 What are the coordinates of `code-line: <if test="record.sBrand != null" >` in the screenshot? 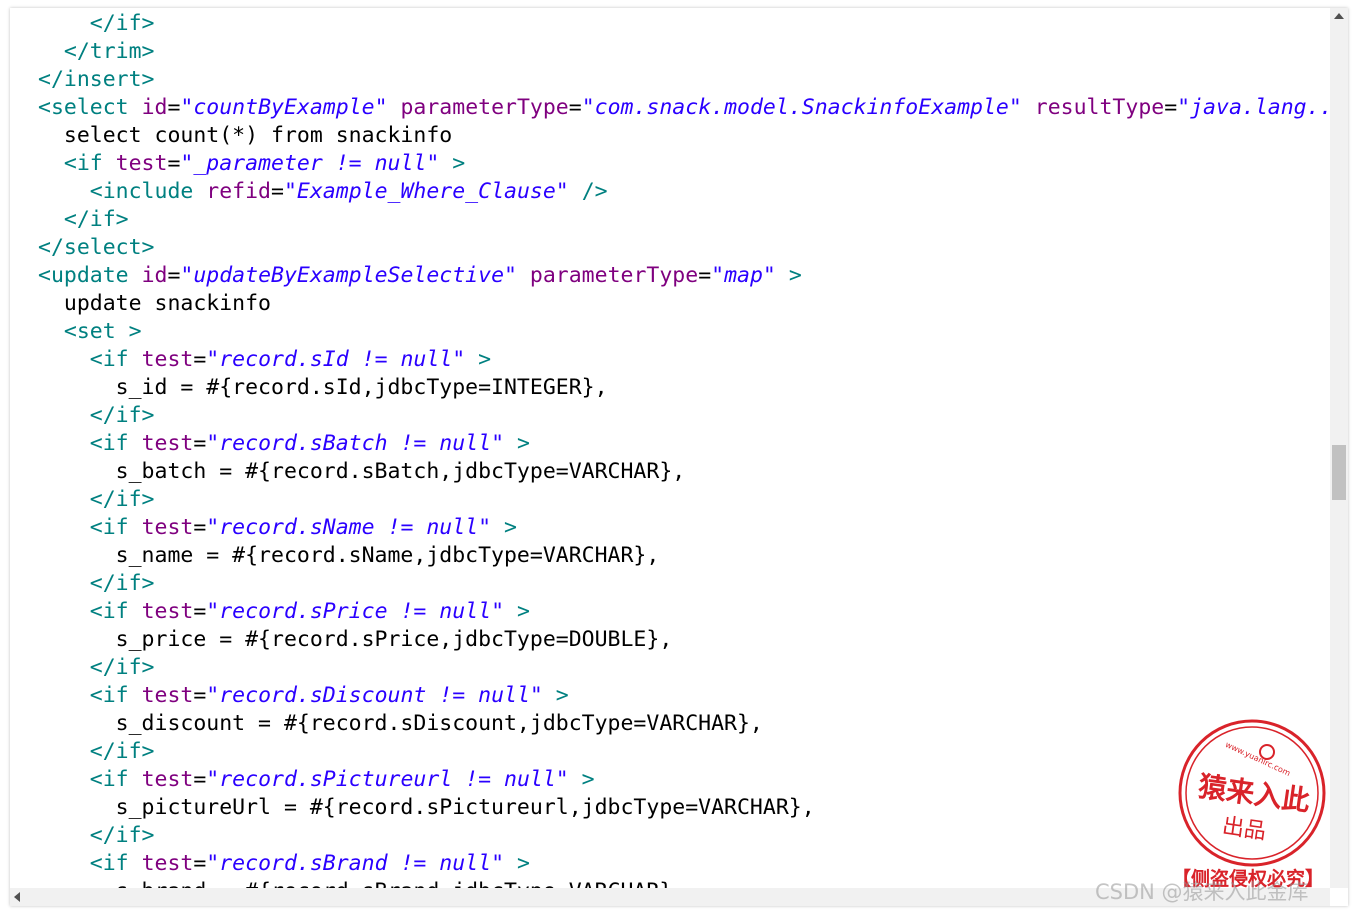 It's located at (284, 864).